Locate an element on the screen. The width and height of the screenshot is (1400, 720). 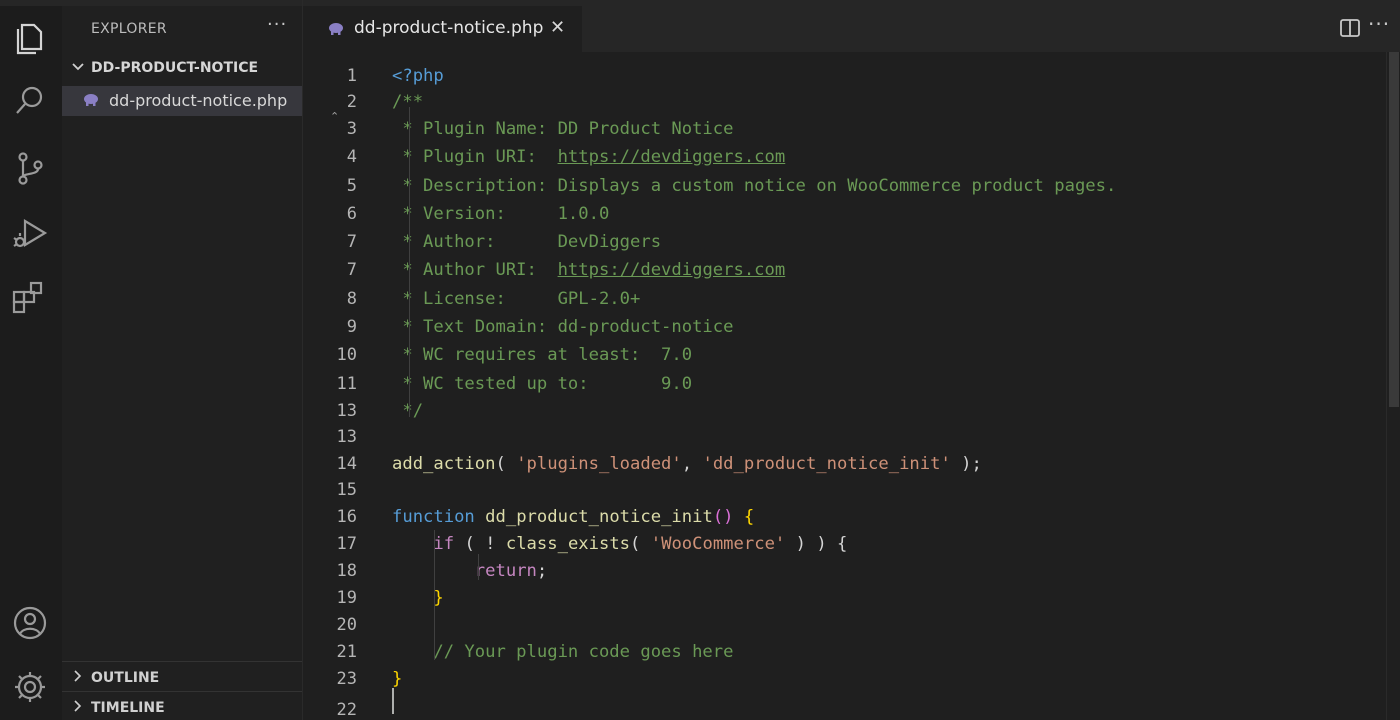
folder-name: DD-PRODUCT-NOTICE is located at coordinates (175, 68).